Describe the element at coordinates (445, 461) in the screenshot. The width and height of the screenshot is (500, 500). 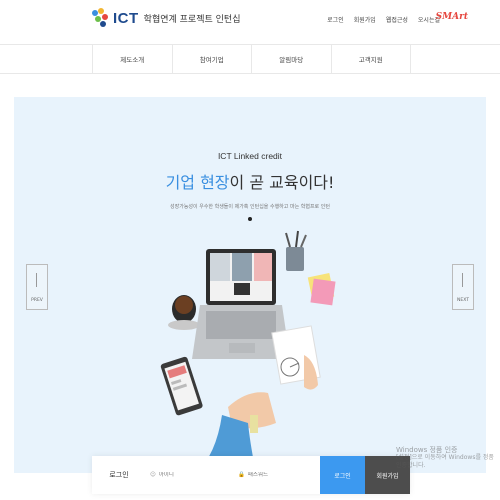
I see `watermark-line2: [설정]으로 이동하여 Windows를 정품 인증합니다.` at that location.